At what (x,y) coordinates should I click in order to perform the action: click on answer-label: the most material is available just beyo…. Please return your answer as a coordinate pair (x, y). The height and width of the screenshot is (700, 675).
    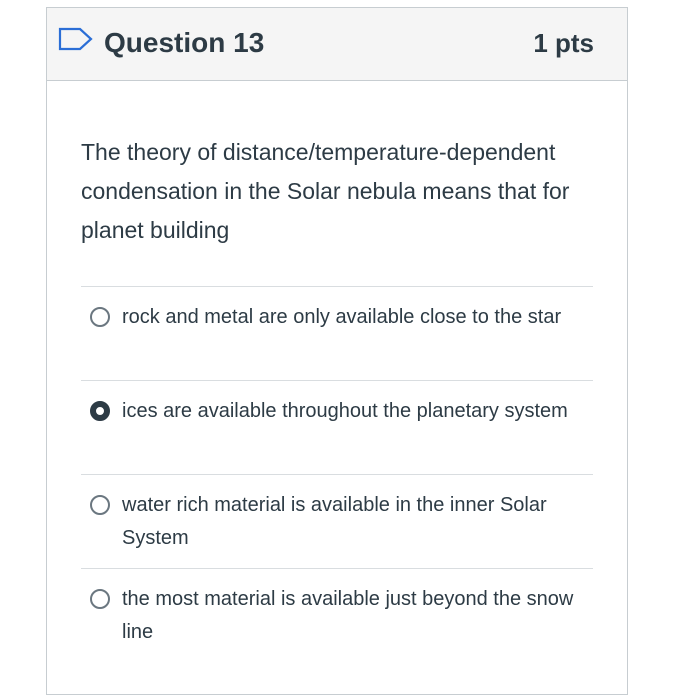
    Looking at the image, I should click on (351, 616).